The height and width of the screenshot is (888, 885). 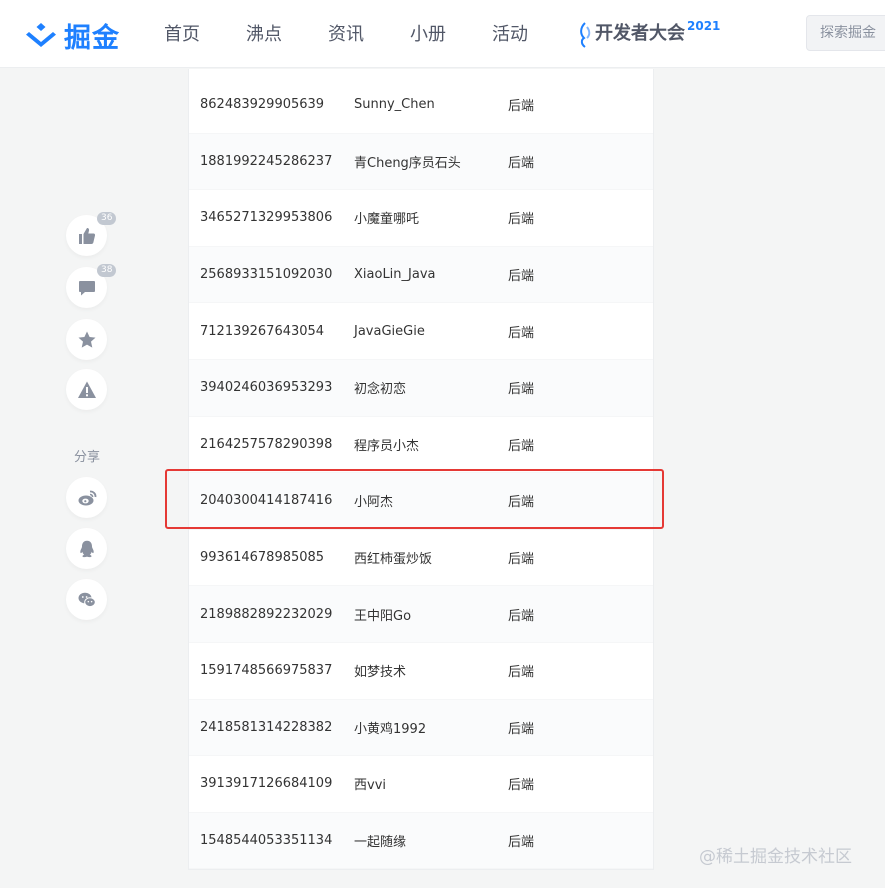 I want to click on user-name-cell: 小阿杰, so click(x=373, y=500).